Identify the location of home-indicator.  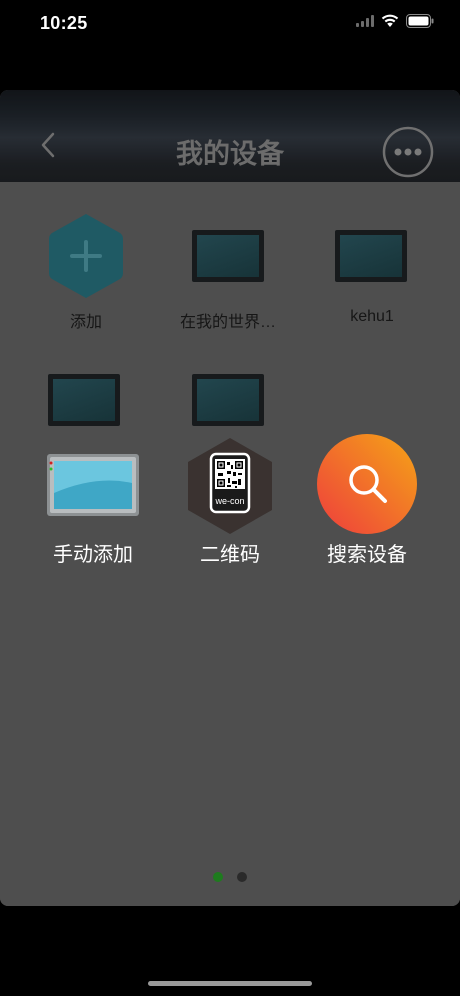
(230, 983).